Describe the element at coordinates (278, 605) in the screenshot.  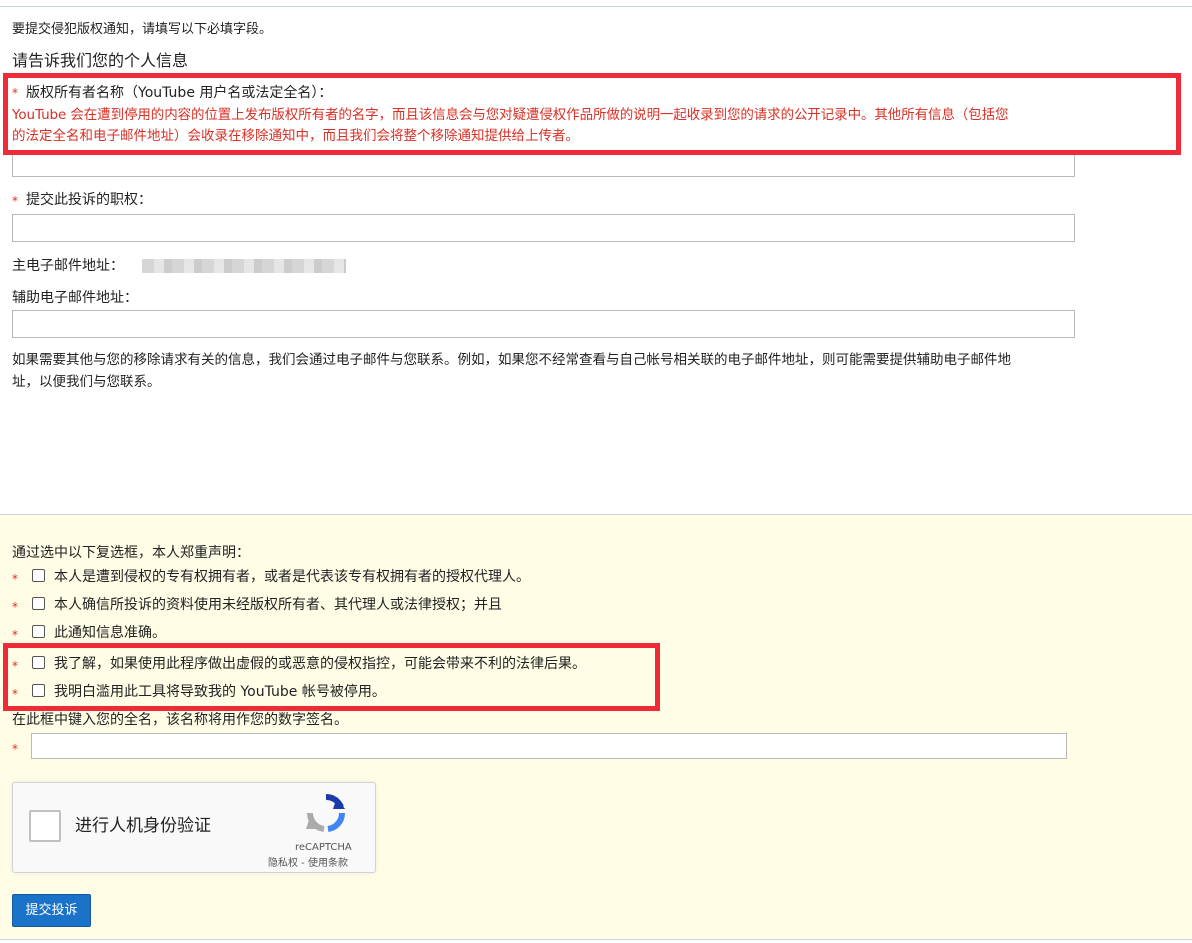
I see `declaration-item-2: 本人确信所投诉的资料使用未经版权所有者、其代理人或法律授权；并且` at that location.